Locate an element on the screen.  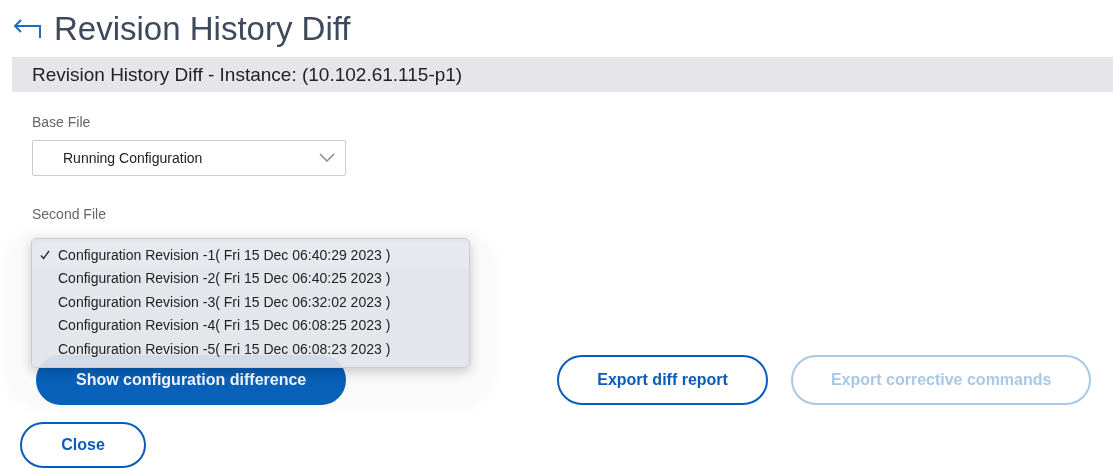
checkmark-icon is located at coordinates (45, 254).